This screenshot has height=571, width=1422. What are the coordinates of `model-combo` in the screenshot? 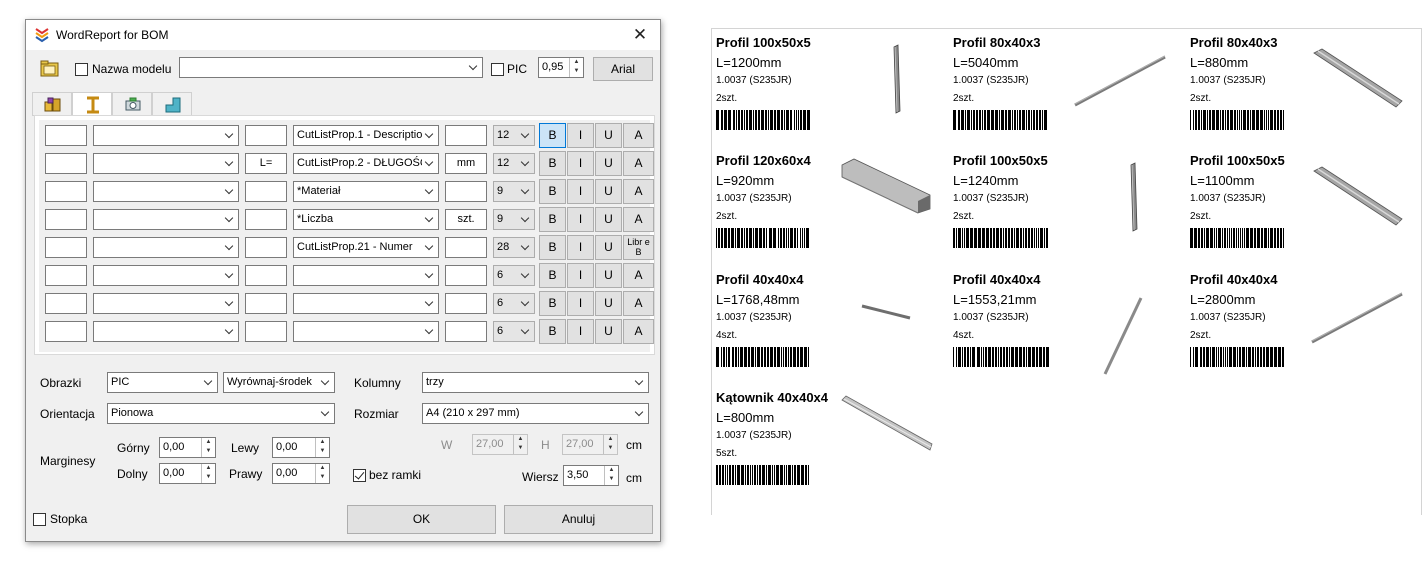 It's located at (331, 67).